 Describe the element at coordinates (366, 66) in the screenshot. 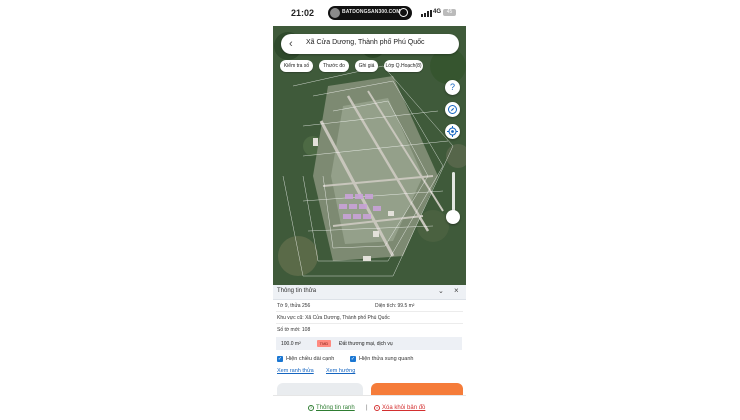

I see `chip-price: Ghi giá` at that location.